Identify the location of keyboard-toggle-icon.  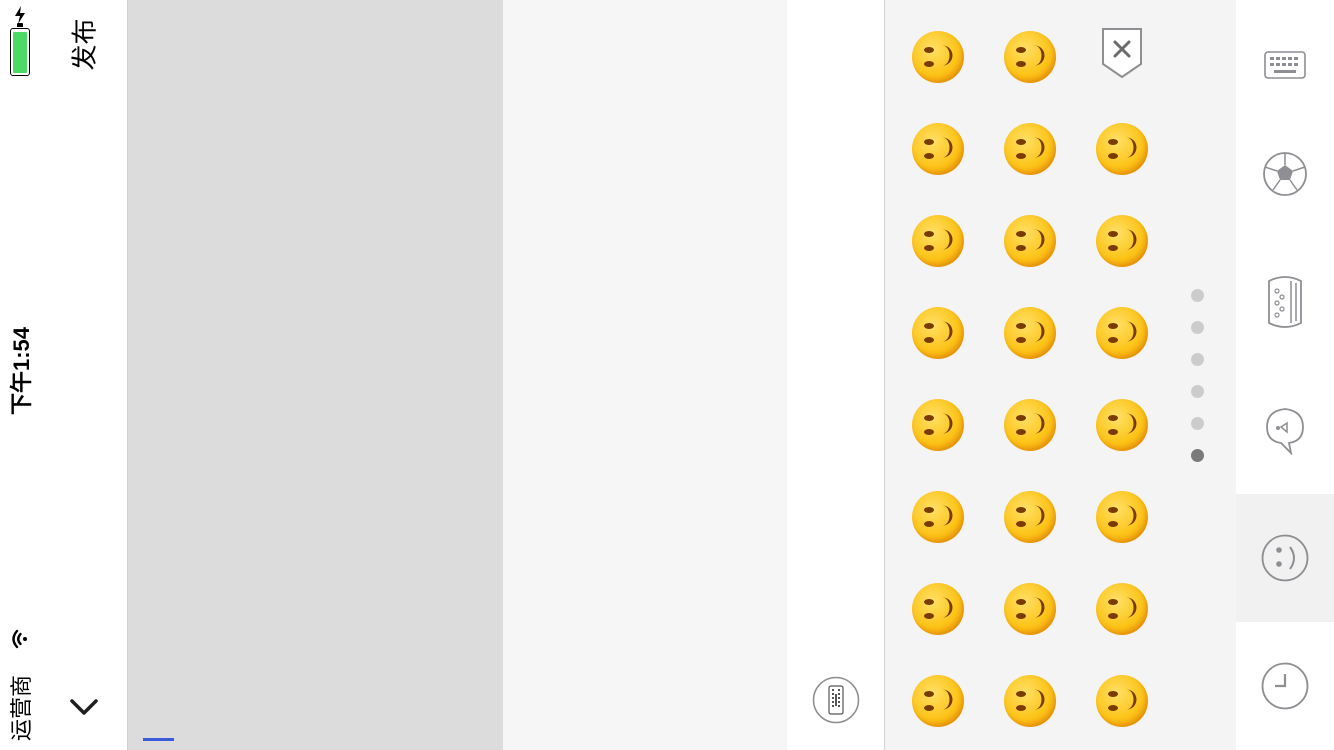
(836, 700).